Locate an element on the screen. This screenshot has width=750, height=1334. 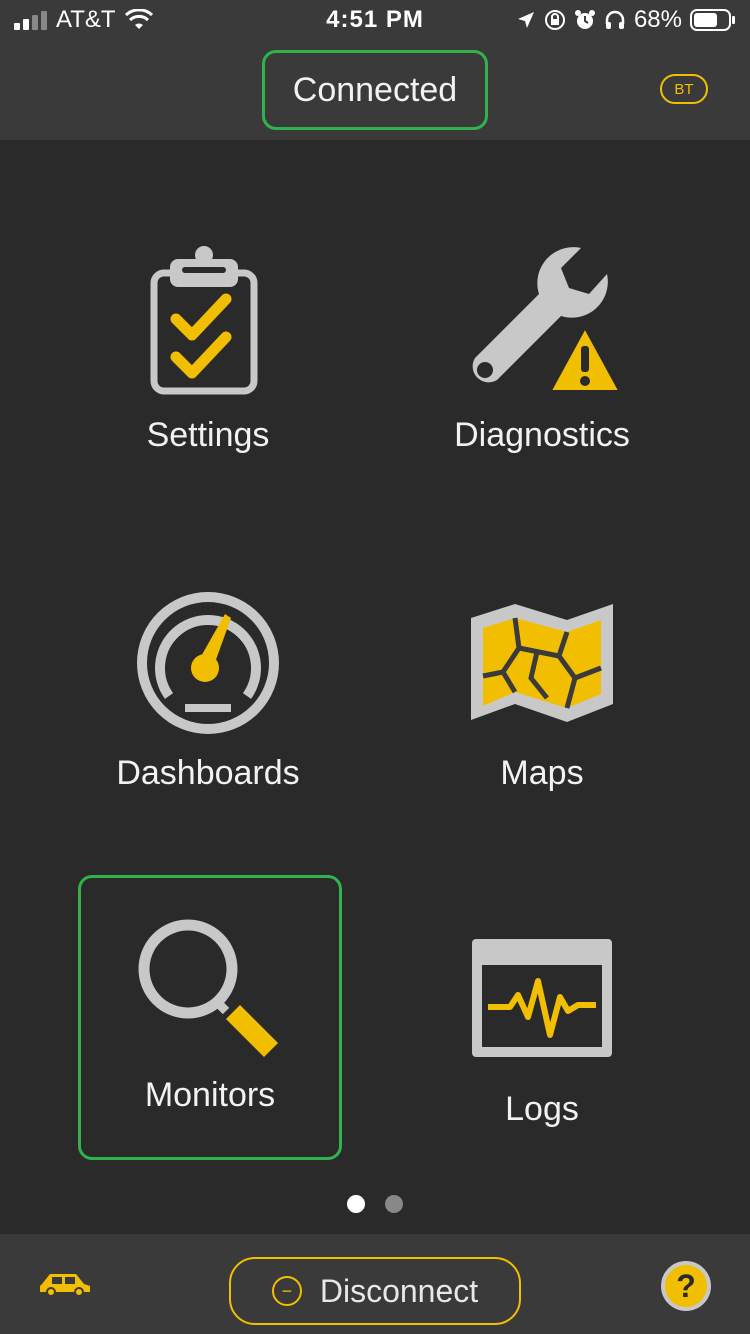
tile-dashboards: Dashboards is located at coordinates (208, 719).